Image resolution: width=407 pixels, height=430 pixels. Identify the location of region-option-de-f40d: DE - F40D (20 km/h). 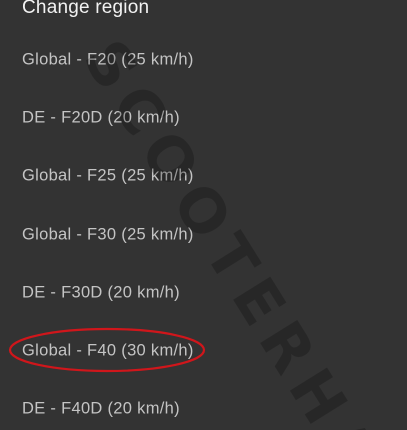
(203, 405).